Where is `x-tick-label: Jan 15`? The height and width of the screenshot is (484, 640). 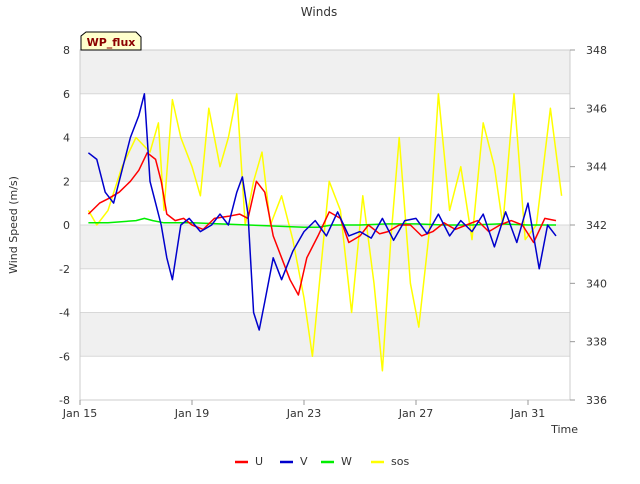 x-tick-label: Jan 15 is located at coordinates (79, 413).